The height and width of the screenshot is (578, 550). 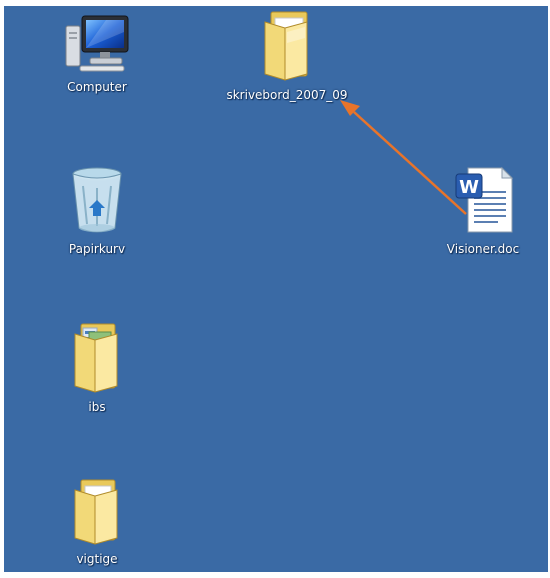 I want to click on word-document-icon: W, so click(x=484, y=199).